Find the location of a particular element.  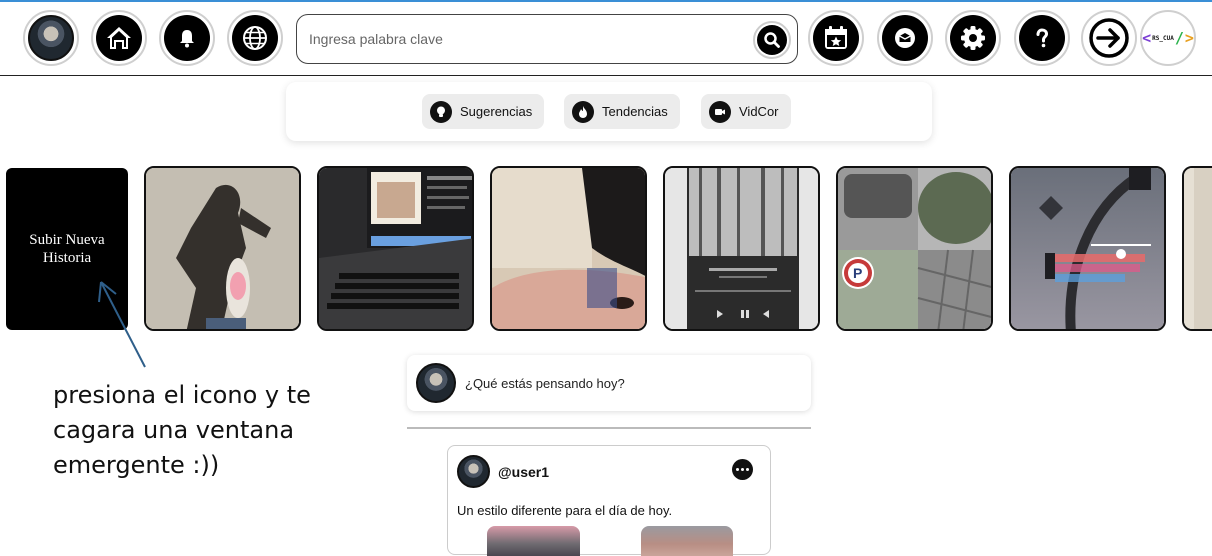

search-button is located at coordinates (772, 40).